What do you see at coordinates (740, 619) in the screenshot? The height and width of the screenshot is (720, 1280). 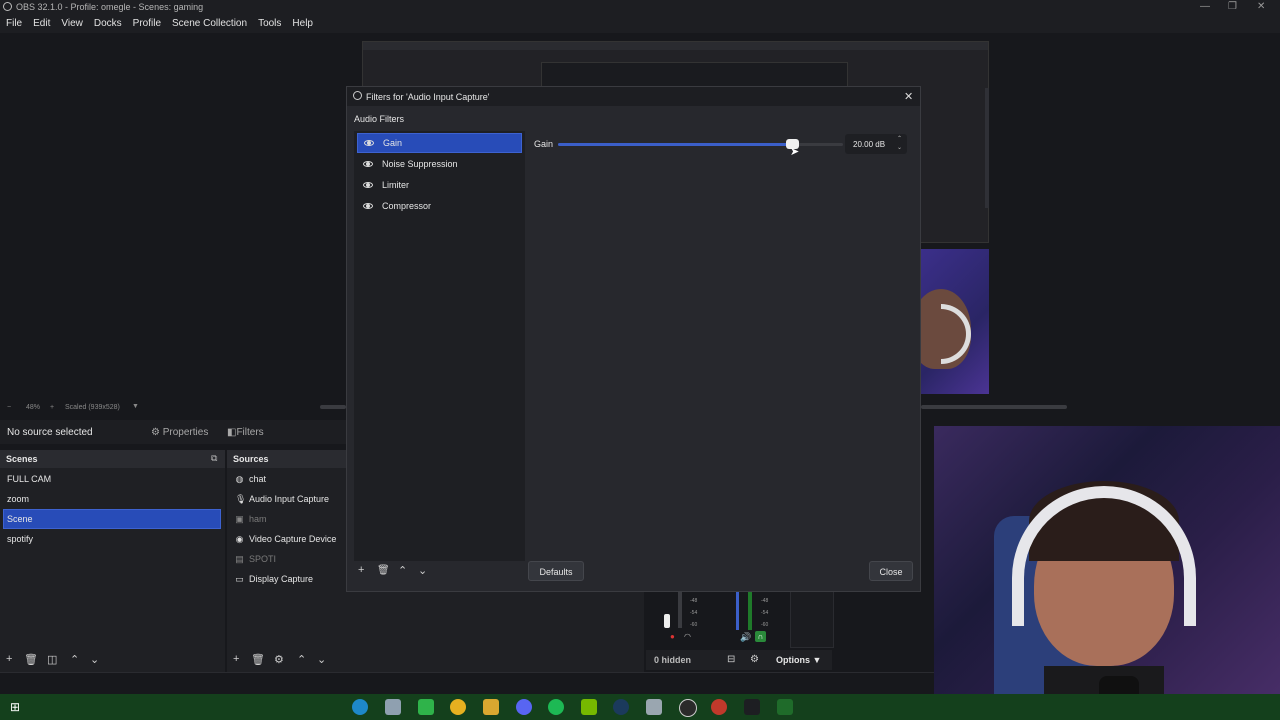 I see `audio-mixer: -48 -54 -60 ● ◠ -48 -54 -60 🔊 ∩` at bounding box center [740, 619].